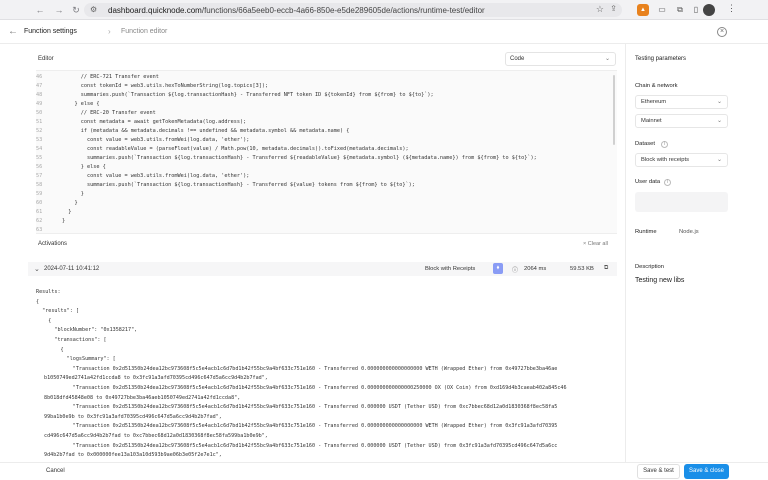 The width and height of the screenshot is (768, 480). I want to click on code-line: 50 // ERC-20 Transfer event, so click(96, 113).